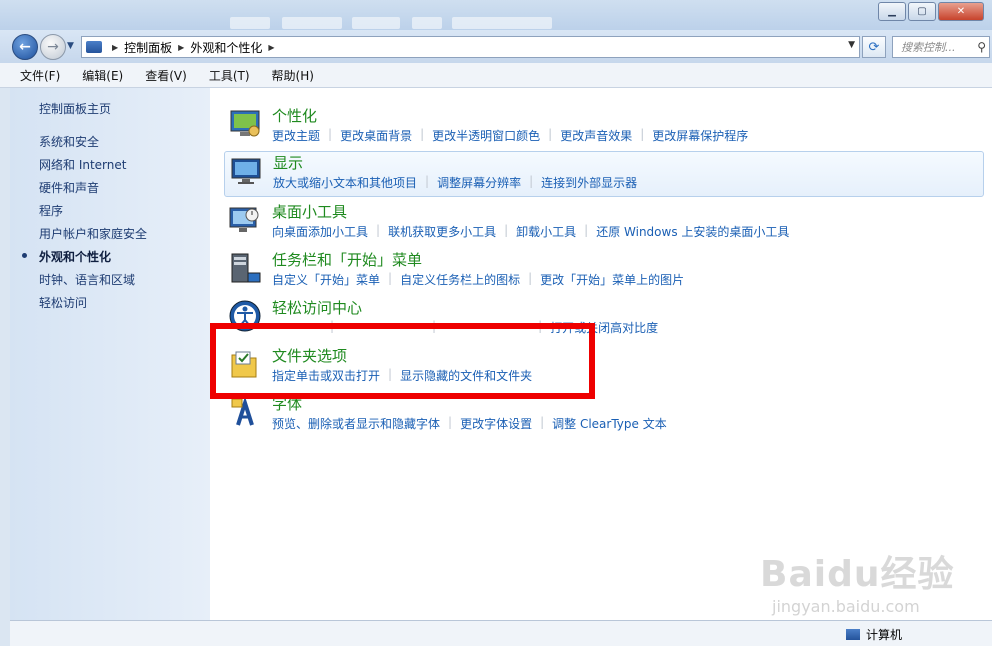  Describe the element at coordinates (496, 423) in the screenshot. I see `link-font-settings: 更改字体设置` at that location.